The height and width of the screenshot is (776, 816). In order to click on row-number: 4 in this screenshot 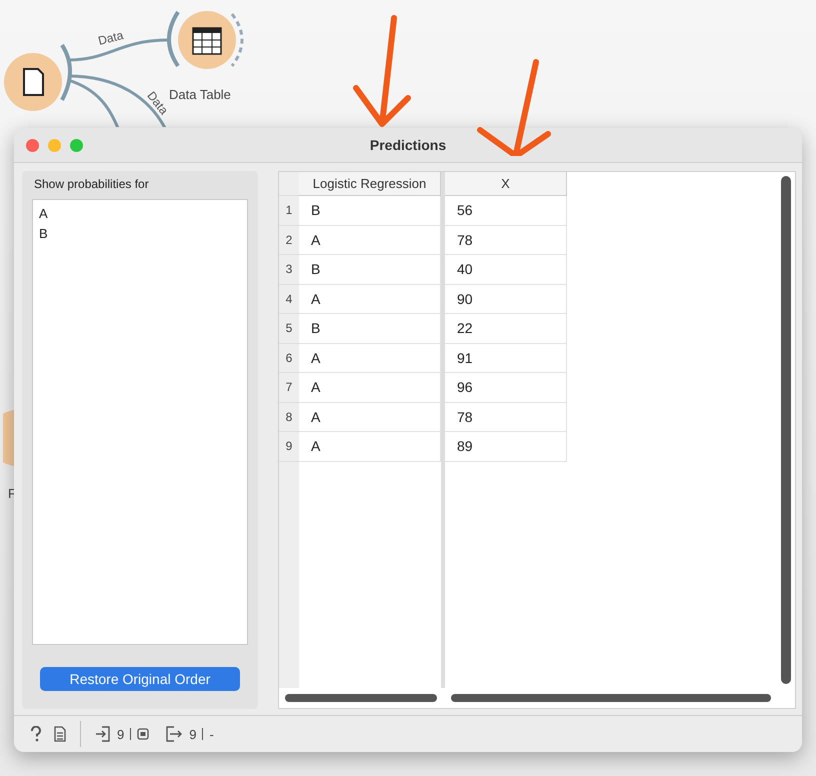, I will do `click(289, 299)`.